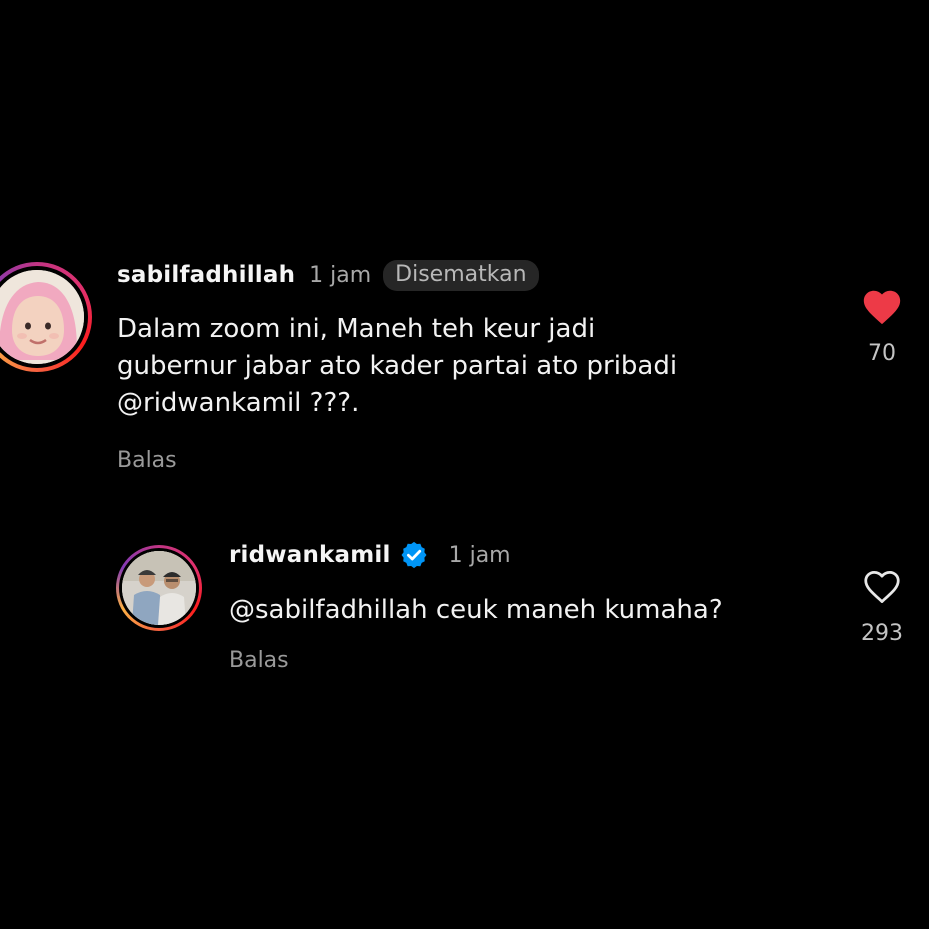 This screenshot has height=929, width=929. Describe the element at coordinates (414, 555) in the screenshot. I see `verified-badge-icon` at that location.